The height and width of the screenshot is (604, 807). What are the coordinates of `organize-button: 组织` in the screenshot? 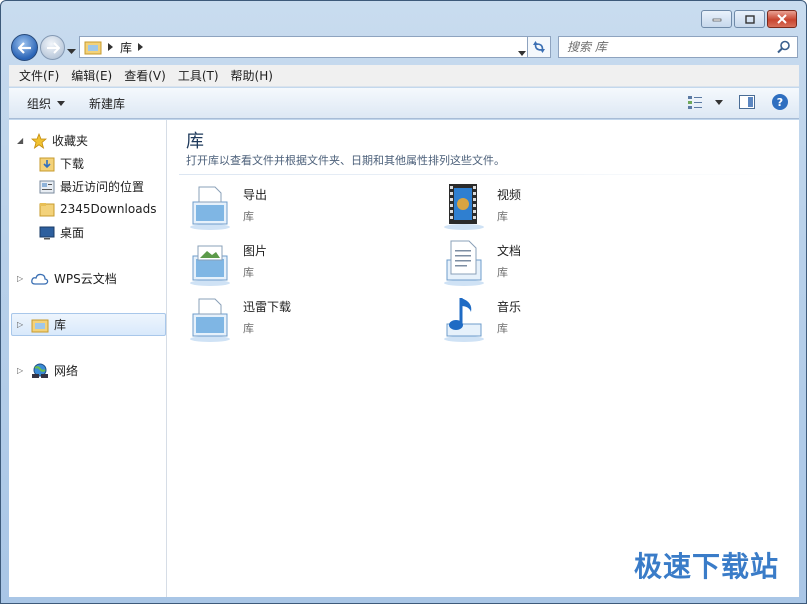 It's located at (46, 103).